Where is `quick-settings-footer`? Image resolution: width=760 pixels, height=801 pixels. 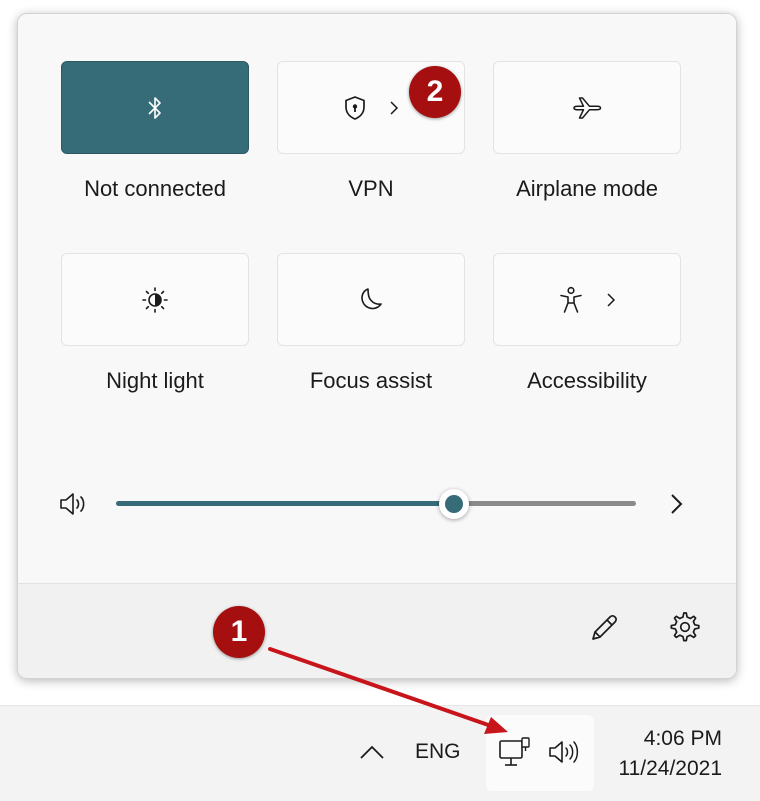
quick-settings-footer is located at coordinates (377, 631).